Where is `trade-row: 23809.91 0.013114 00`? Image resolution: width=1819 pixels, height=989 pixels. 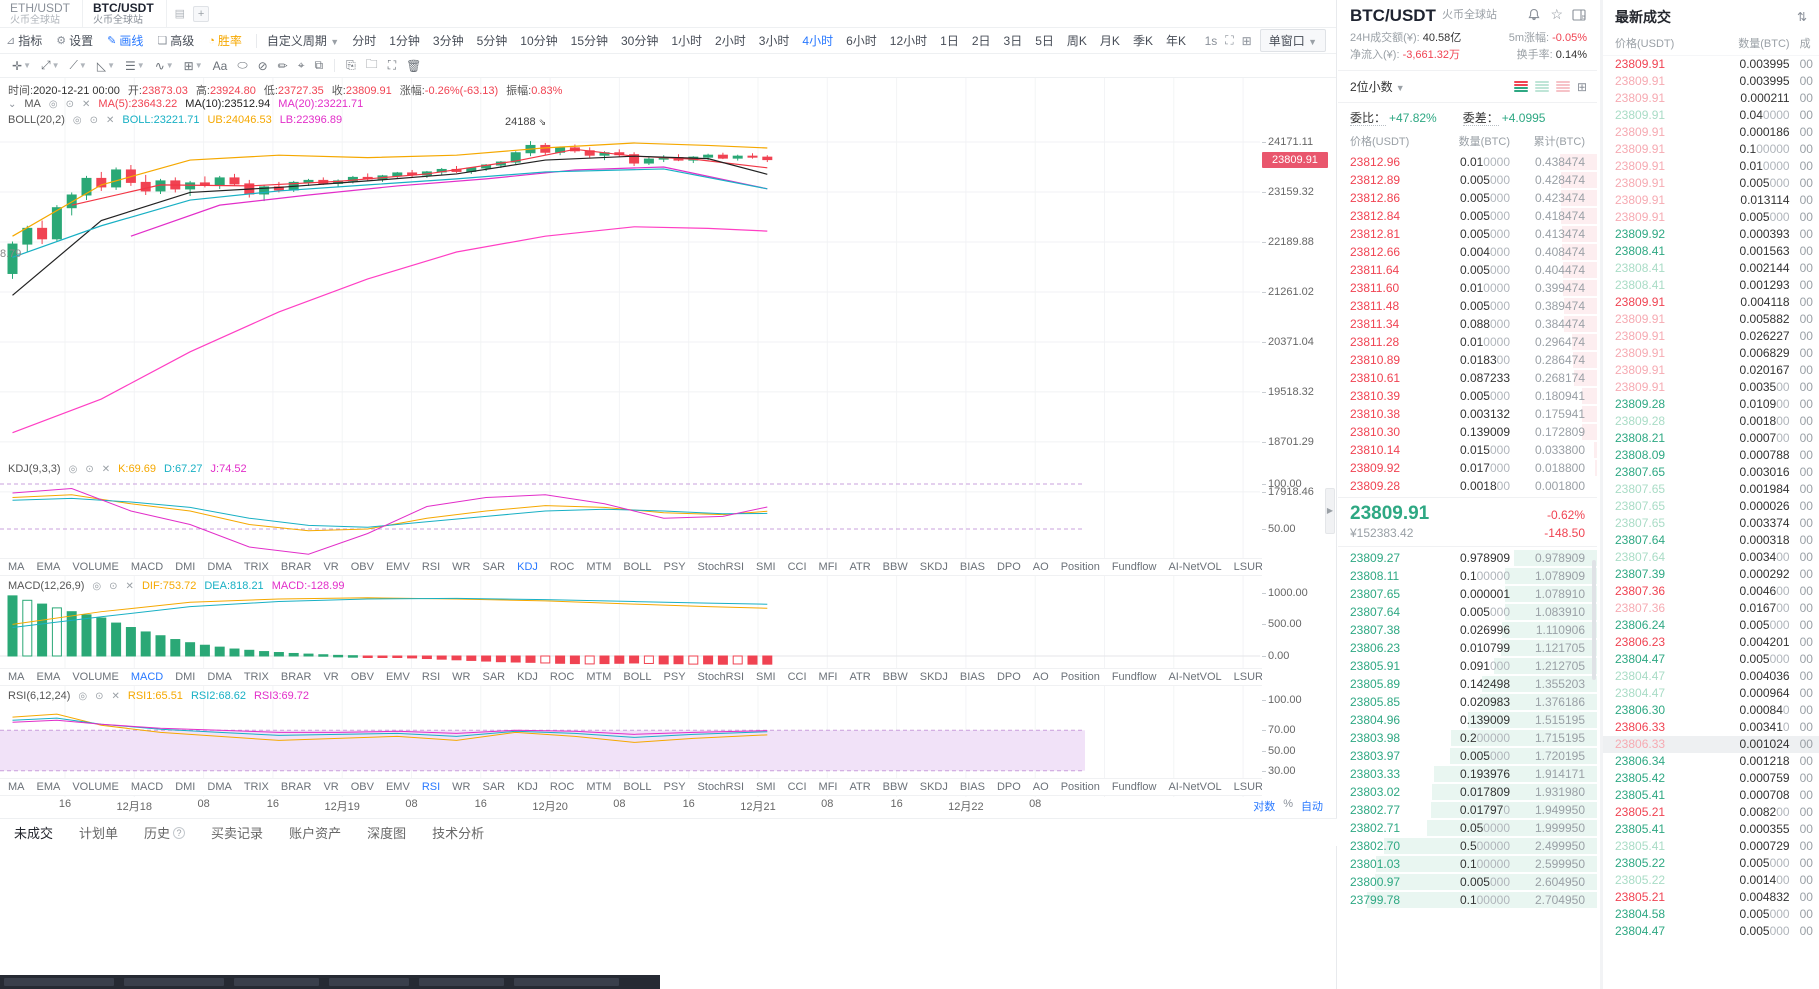
trade-row: 23809.91 0.013114 00 is located at coordinates (1711, 200).